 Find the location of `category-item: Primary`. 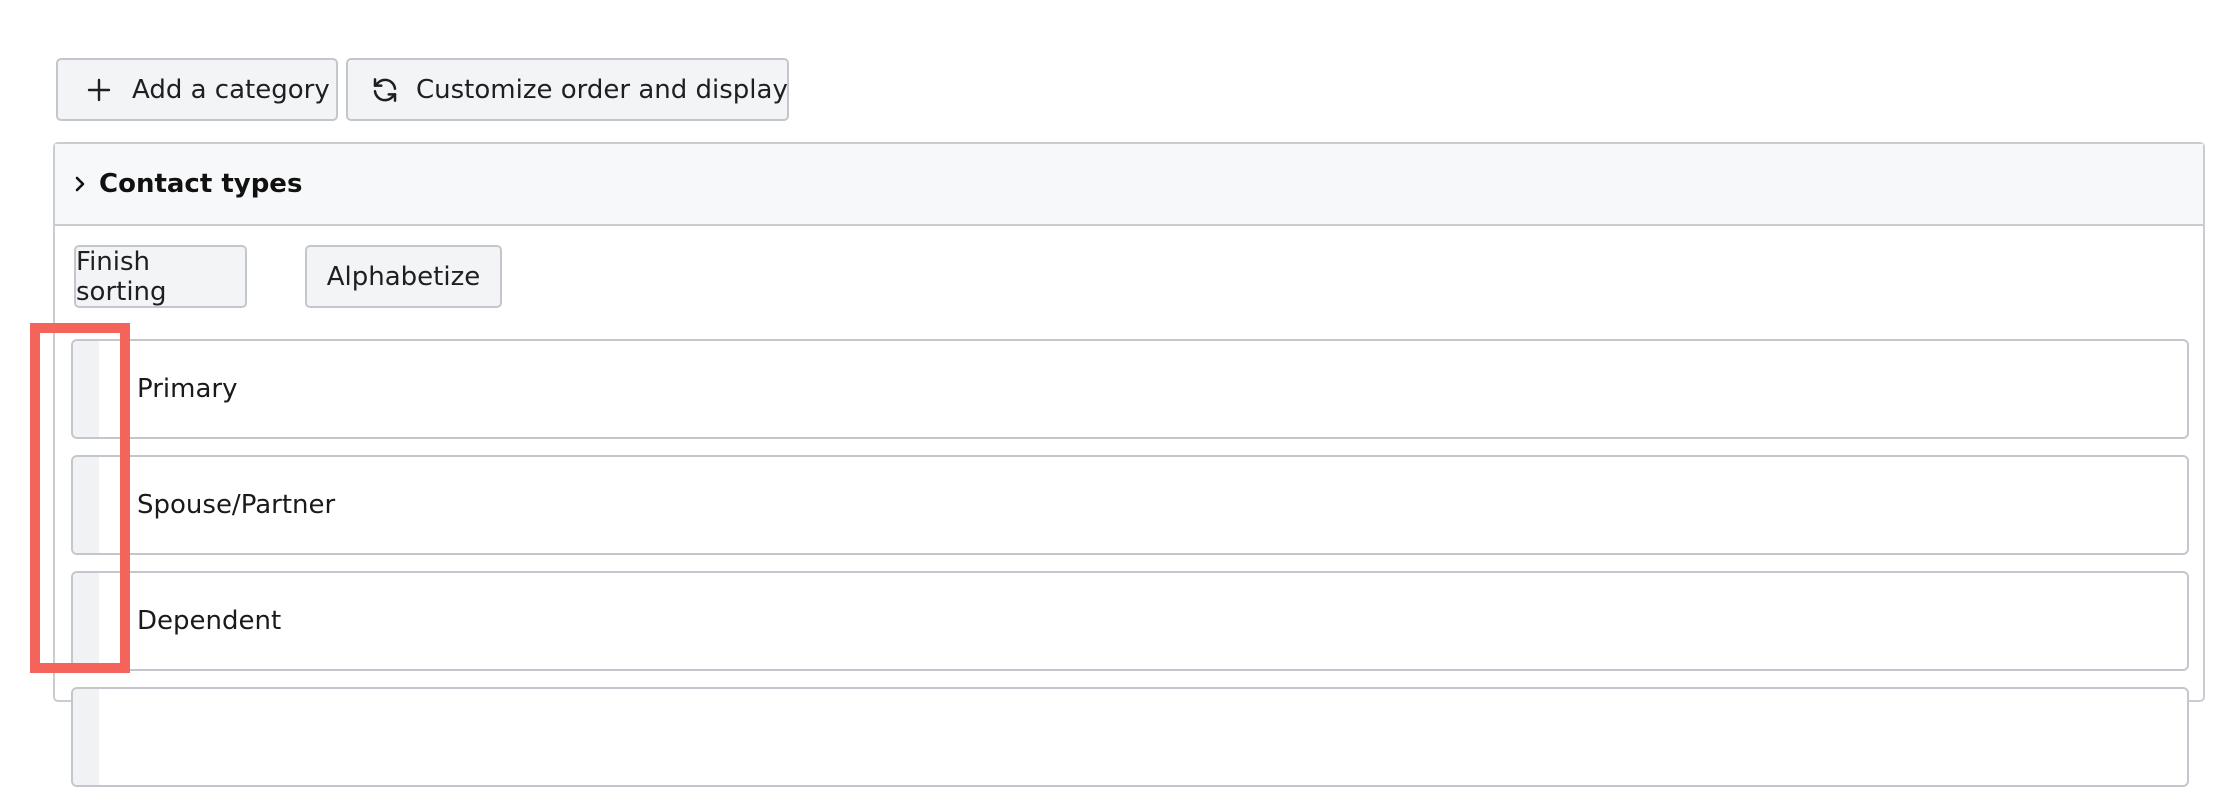

category-item: Primary is located at coordinates (1130, 389).